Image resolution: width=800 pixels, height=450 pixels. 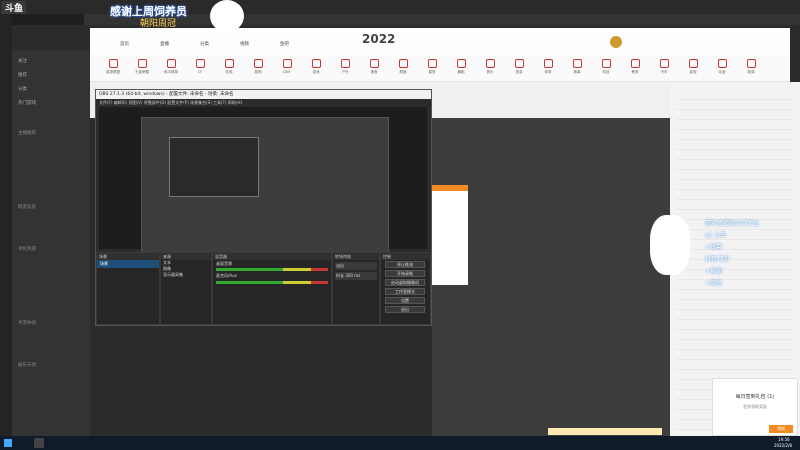 What do you see at coordinates (616, 42) in the screenshot?
I see `user-avatar` at bounding box center [616, 42].